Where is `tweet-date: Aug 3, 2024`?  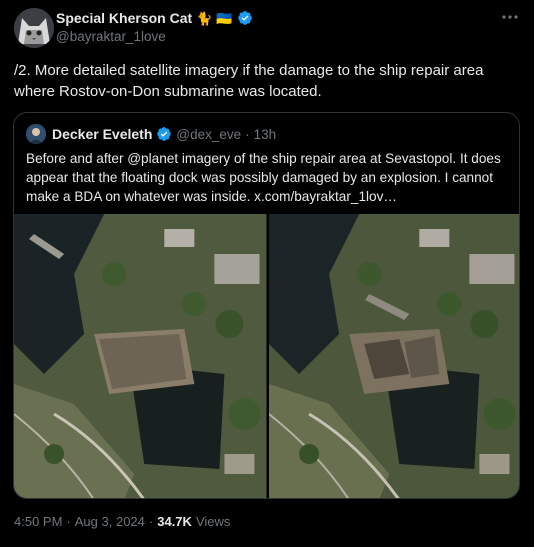
tweet-date: Aug 3, 2024 is located at coordinates (110, 521).